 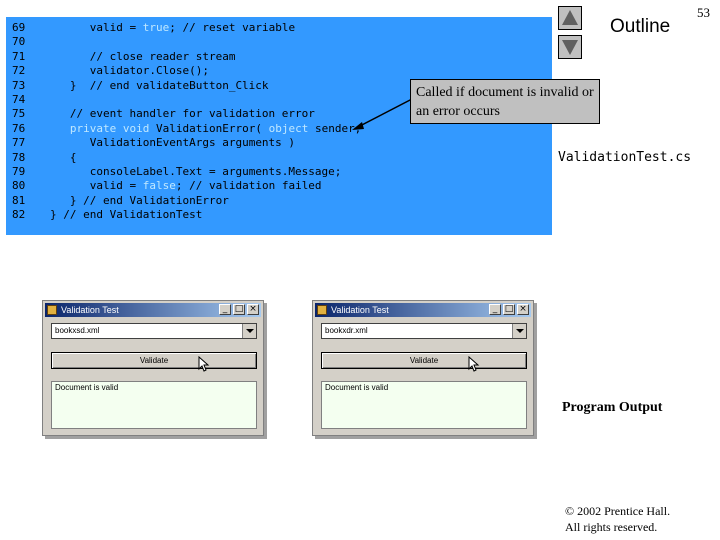 I want to click on copyright-line: © 2002 Prentice Hall., so click(x=618, y=511).